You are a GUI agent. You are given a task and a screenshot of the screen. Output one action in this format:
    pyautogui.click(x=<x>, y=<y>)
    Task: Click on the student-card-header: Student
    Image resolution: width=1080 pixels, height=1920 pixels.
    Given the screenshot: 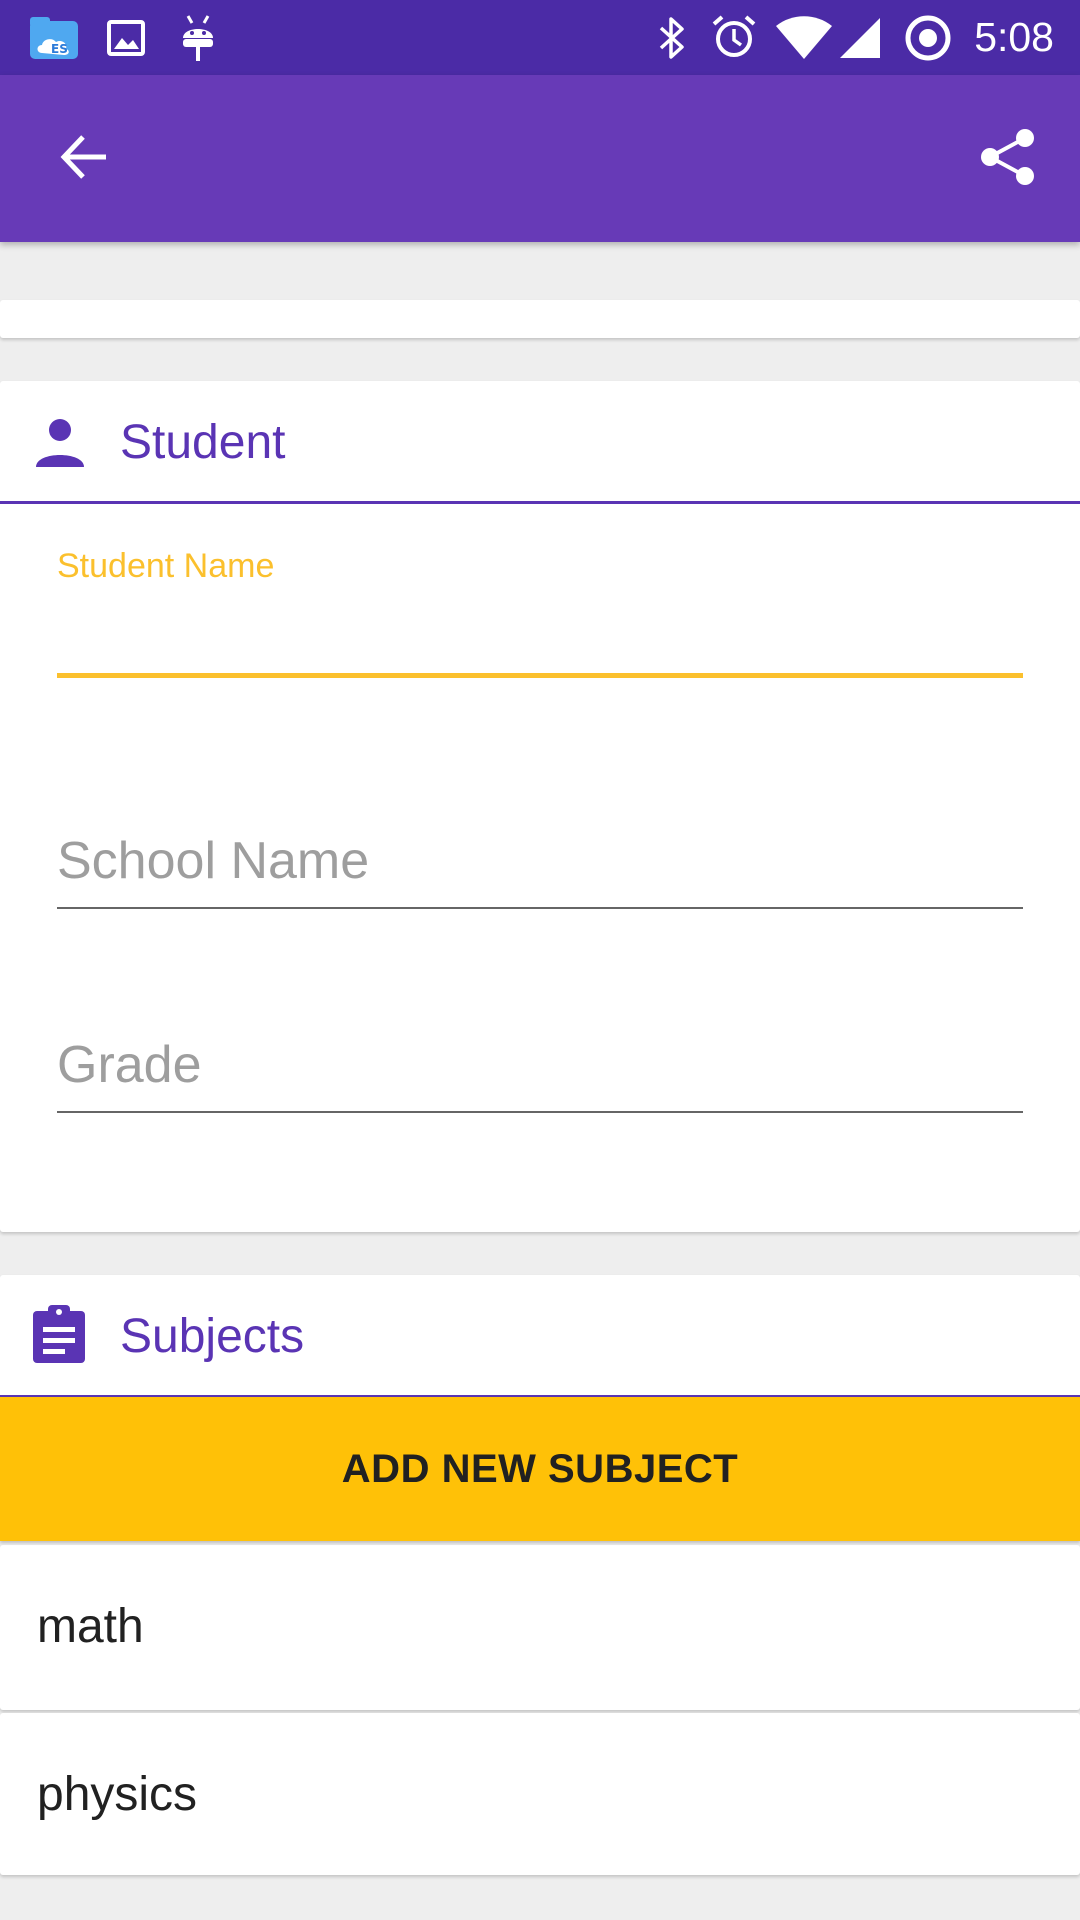 What is the action you would take?
    pyautogui.click(x=540, y=442)
    